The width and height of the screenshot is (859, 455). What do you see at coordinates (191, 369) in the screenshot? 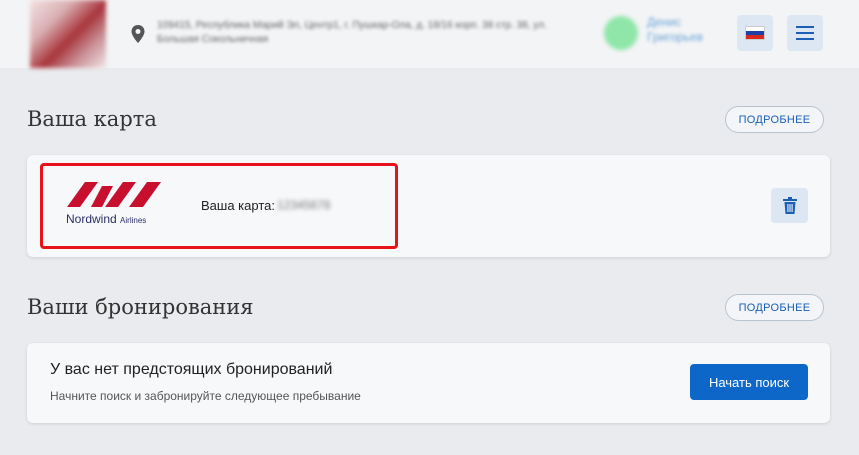
I see `empty-bookings-title: У вас нет предстоящих бронирований` at bounding box center [191, 369].